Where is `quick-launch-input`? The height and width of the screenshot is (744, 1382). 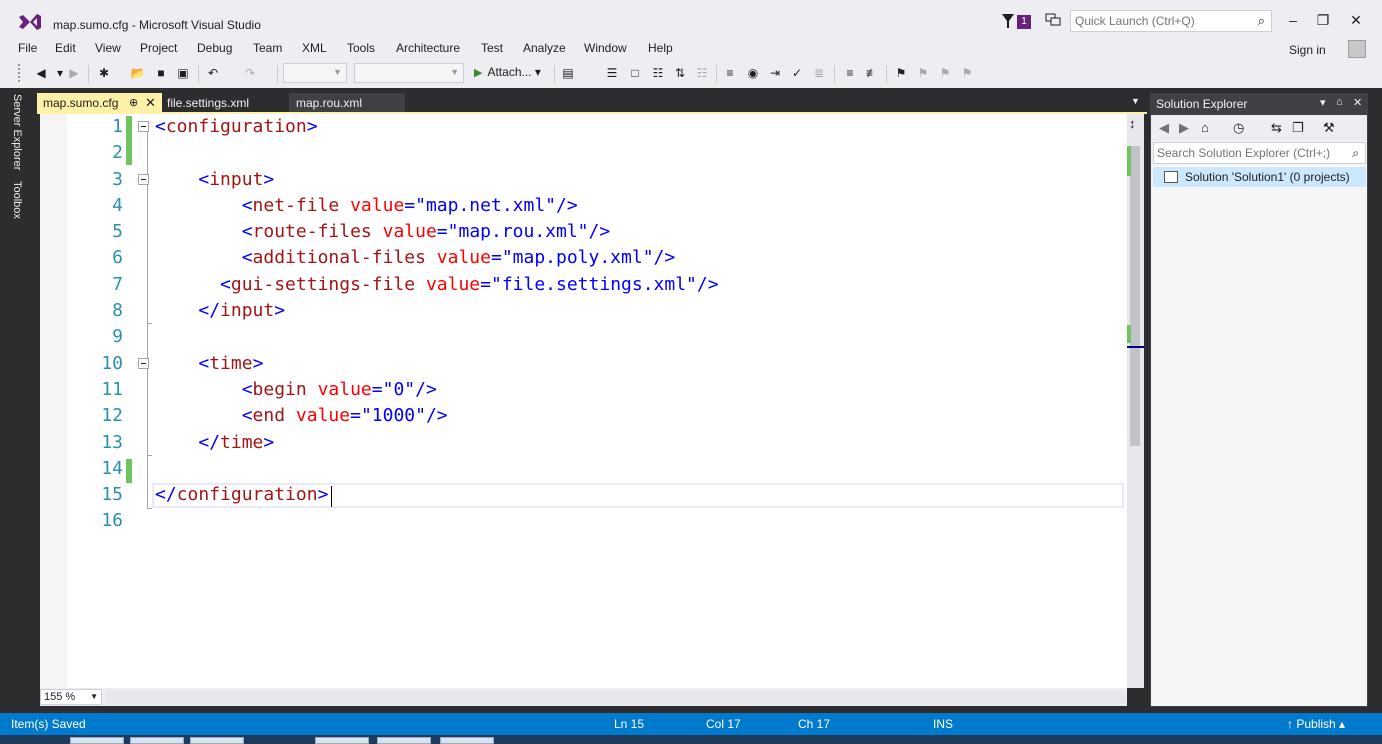
quick-launch-input is located at coordinates (1158, 21).